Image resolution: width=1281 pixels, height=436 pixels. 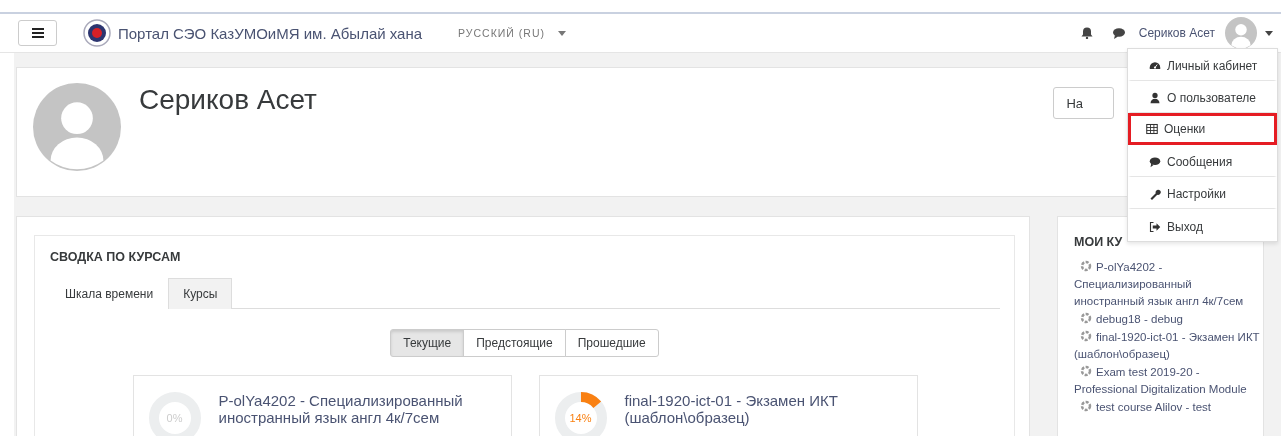 What do you see at coordinates (1202, 161) in the screenshot?
I see `menu-item: Сообщения` at bounding box center [1202, 161].